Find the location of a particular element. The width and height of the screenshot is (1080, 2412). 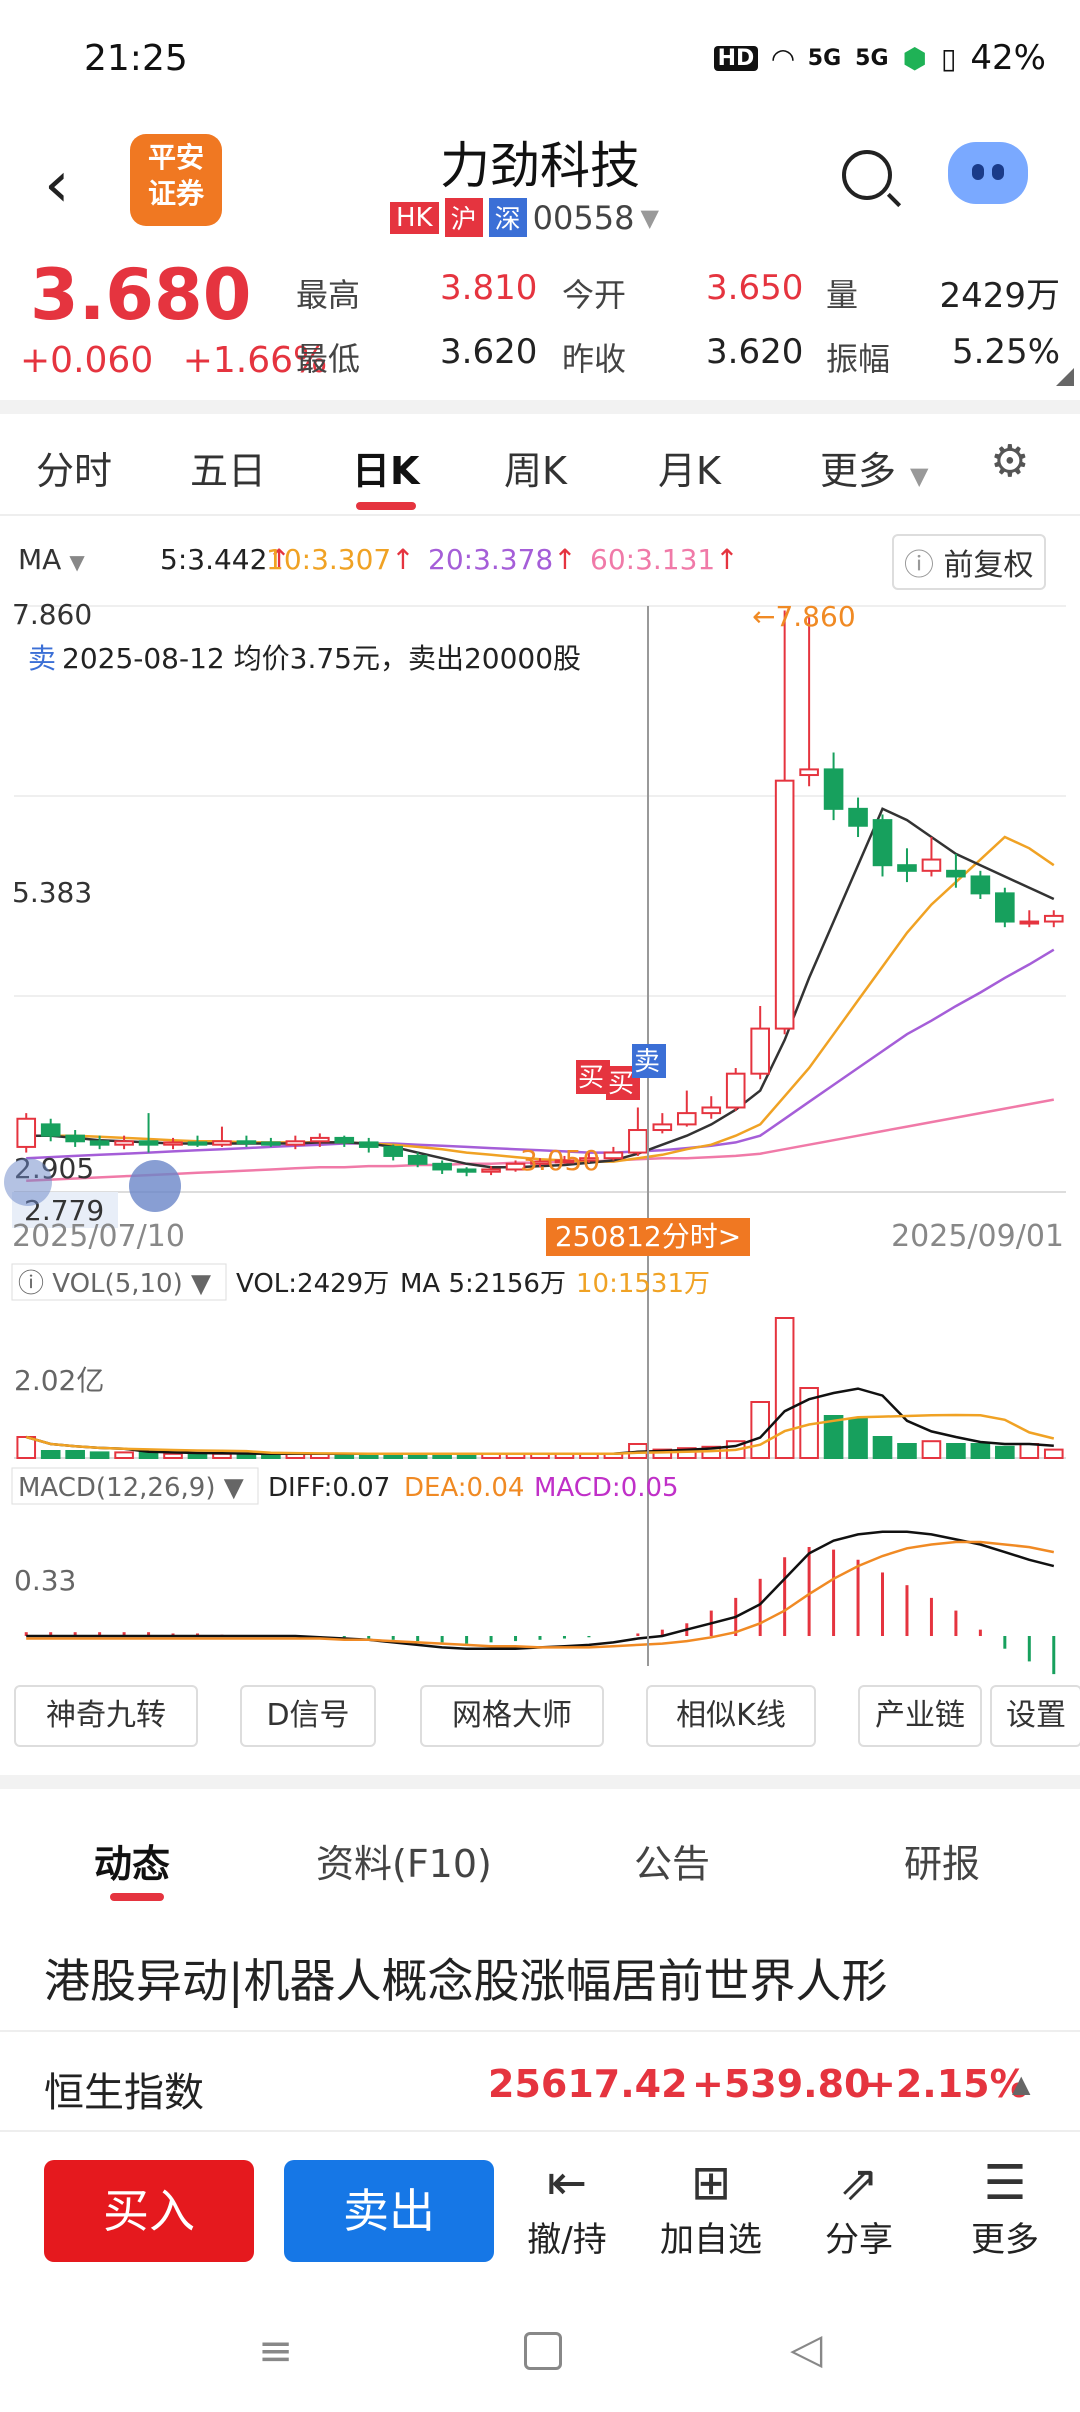

recents-icon: ≡ is located at coordinates (275, 2350).